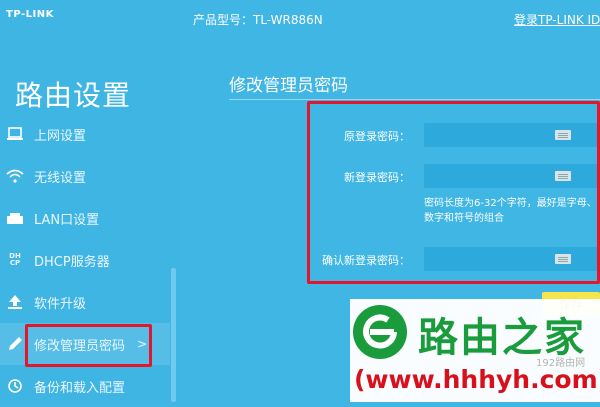 Image resolution: width=600 pixels, height=407 pixels. I want to click on top-bar: 产品型号：TL-WR886N 登录TP-LINK ID, so click(390, 19).